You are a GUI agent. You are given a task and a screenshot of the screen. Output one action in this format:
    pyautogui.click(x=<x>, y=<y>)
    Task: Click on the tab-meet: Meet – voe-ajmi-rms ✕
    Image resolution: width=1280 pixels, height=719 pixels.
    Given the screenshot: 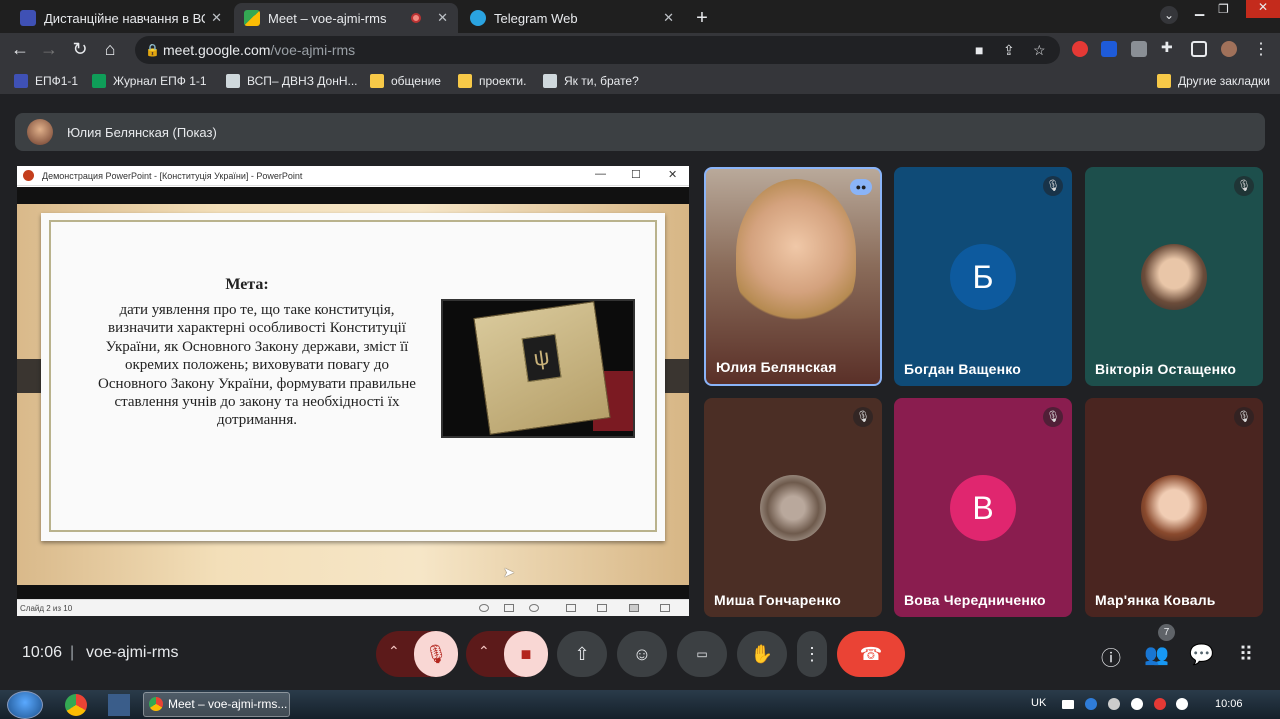 What is the action you would take?
    pyautogui.click(x=346, y=18)
    